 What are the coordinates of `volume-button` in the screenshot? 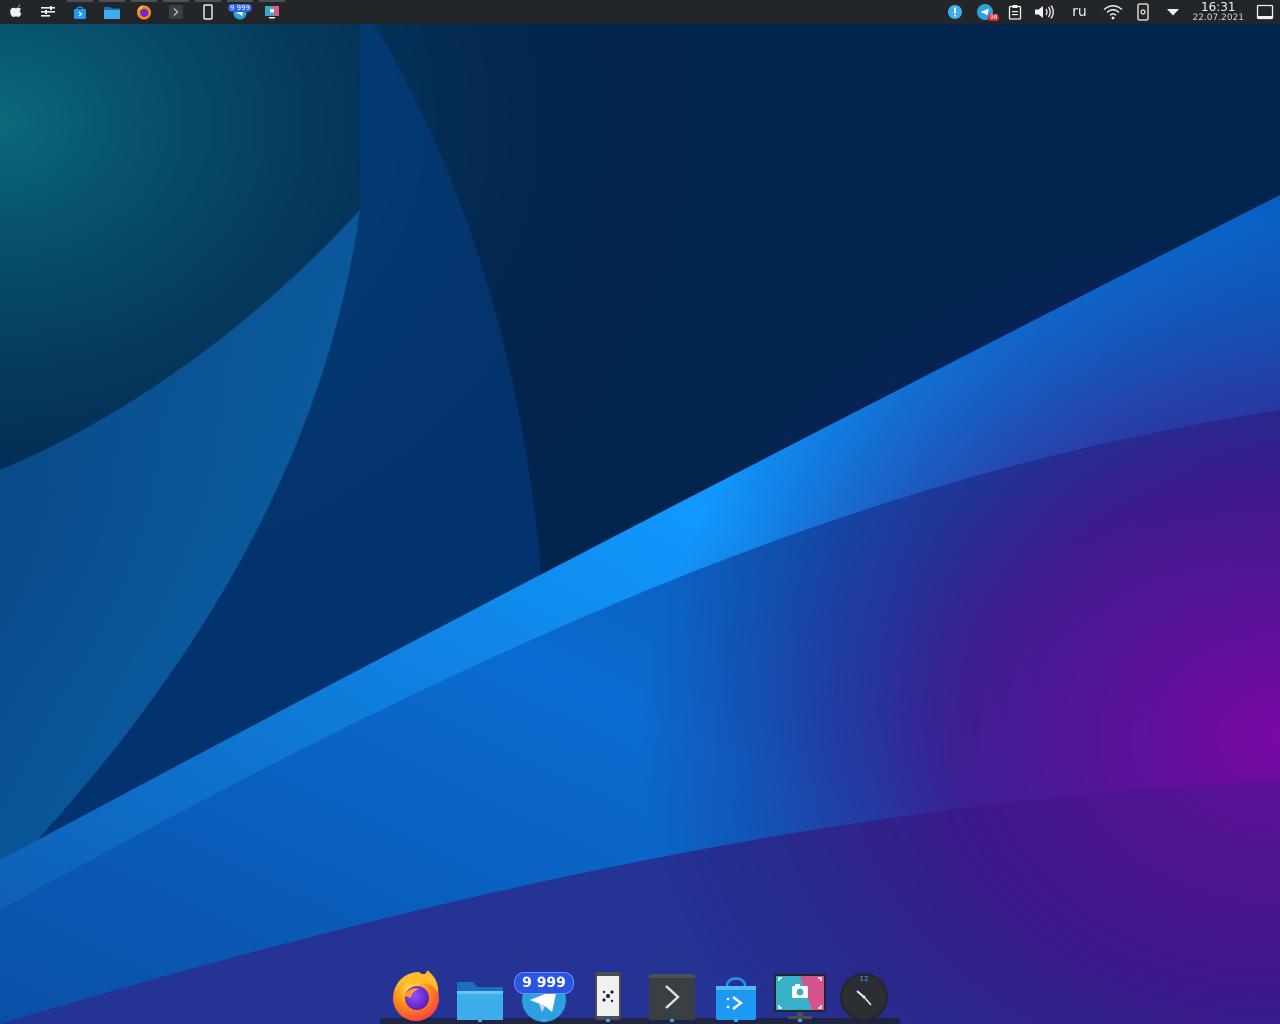 It's located at (1045, 12).